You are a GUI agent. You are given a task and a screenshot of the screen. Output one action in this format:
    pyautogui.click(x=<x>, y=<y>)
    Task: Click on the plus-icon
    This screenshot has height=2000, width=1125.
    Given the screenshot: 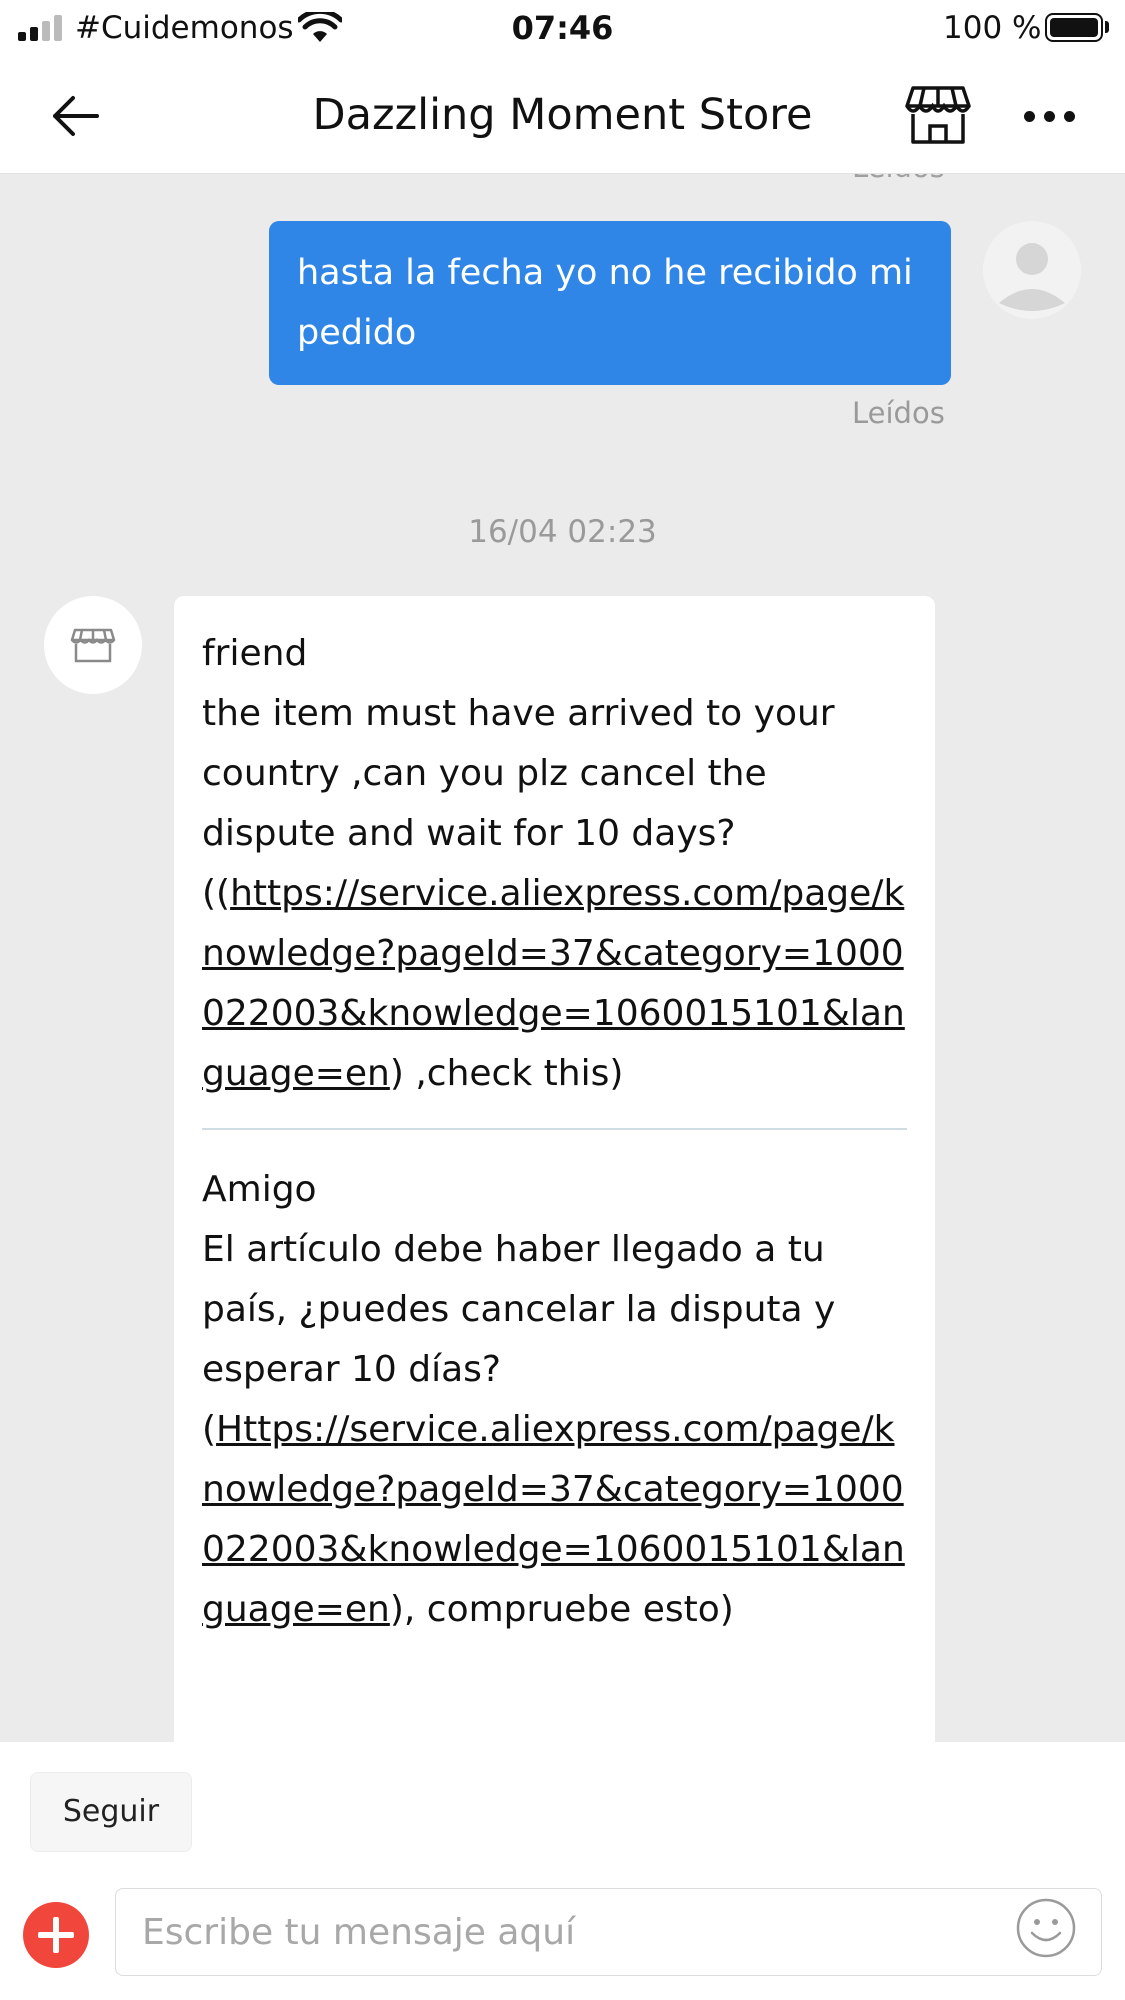 What is the action you would take?
    pyautogui.click(x=56, y=1935)
    